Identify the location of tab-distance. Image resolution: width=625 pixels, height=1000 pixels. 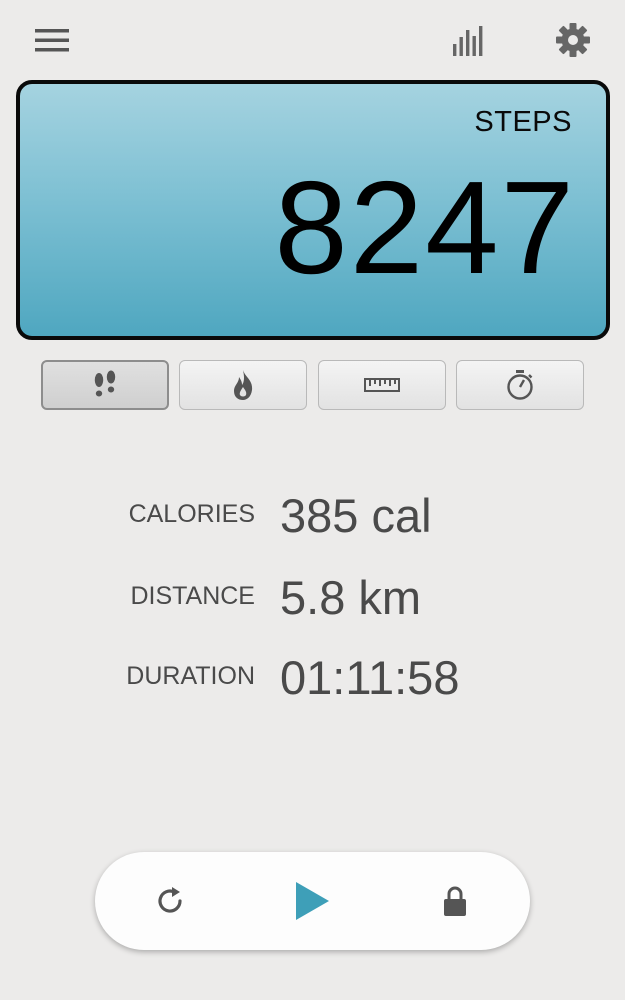
(382, 385).